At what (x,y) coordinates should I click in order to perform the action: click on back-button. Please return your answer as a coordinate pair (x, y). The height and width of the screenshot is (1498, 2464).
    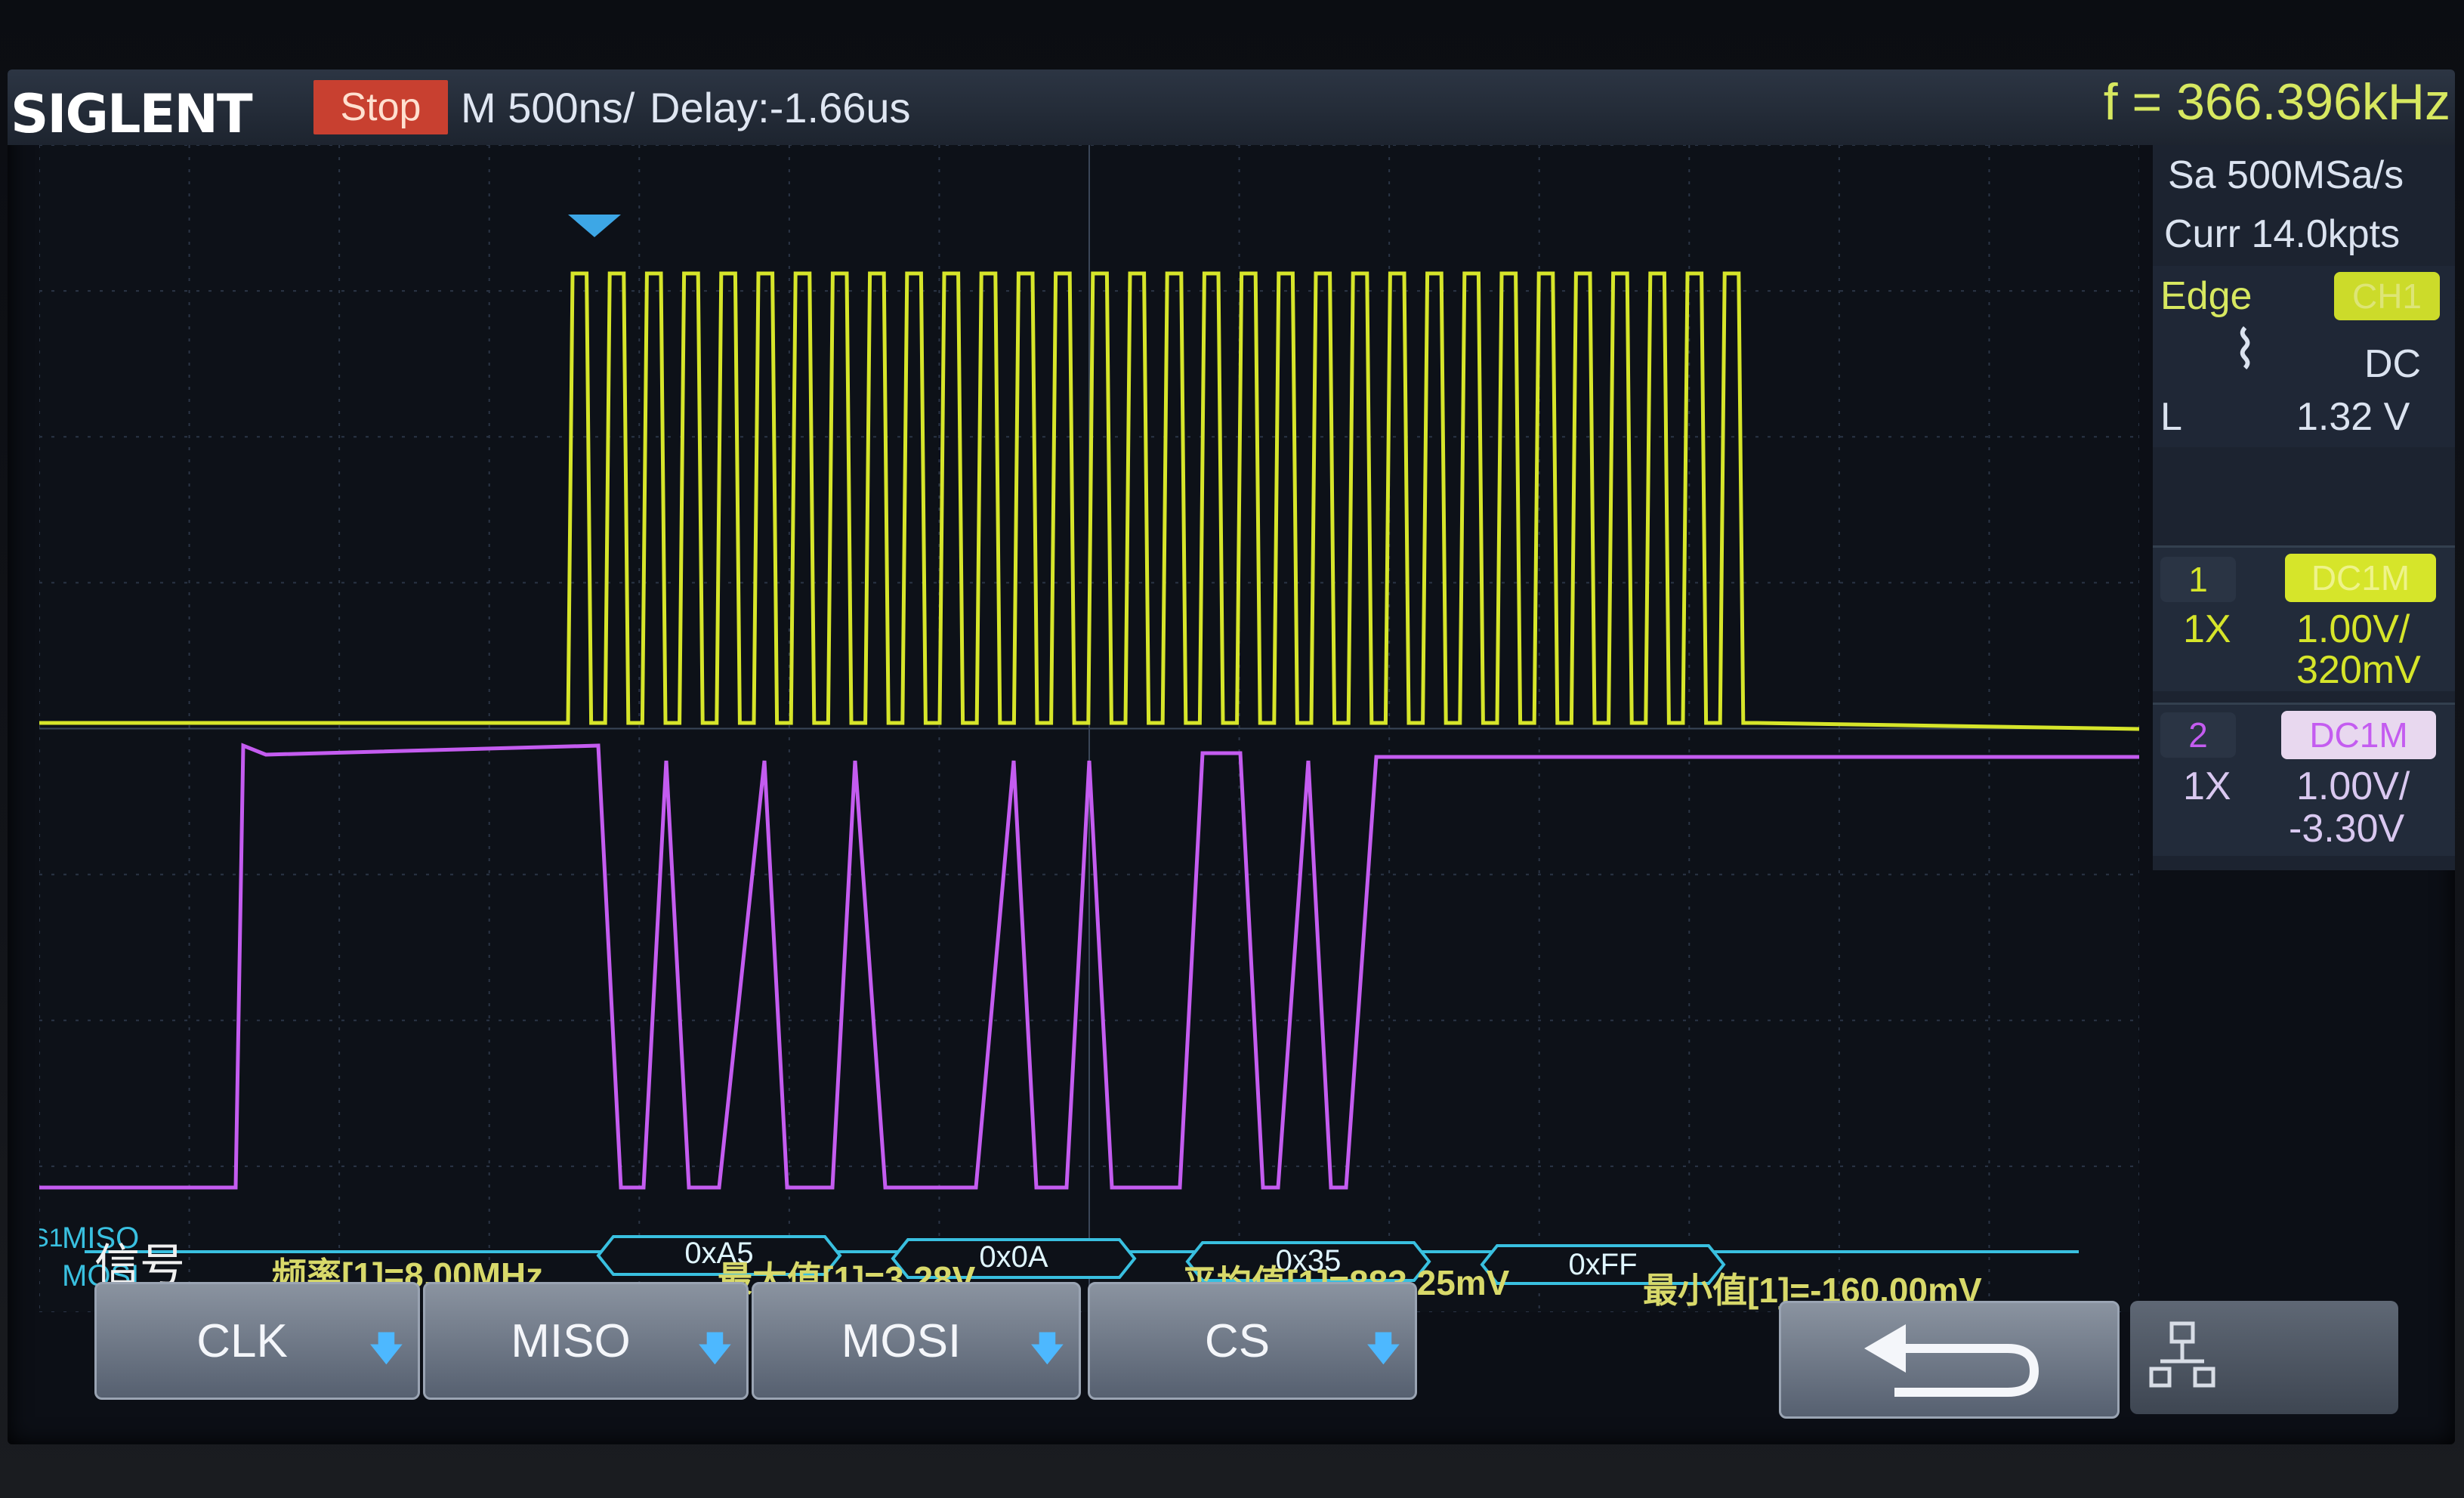
    Looking at the image, I should click on (1950, 1360).